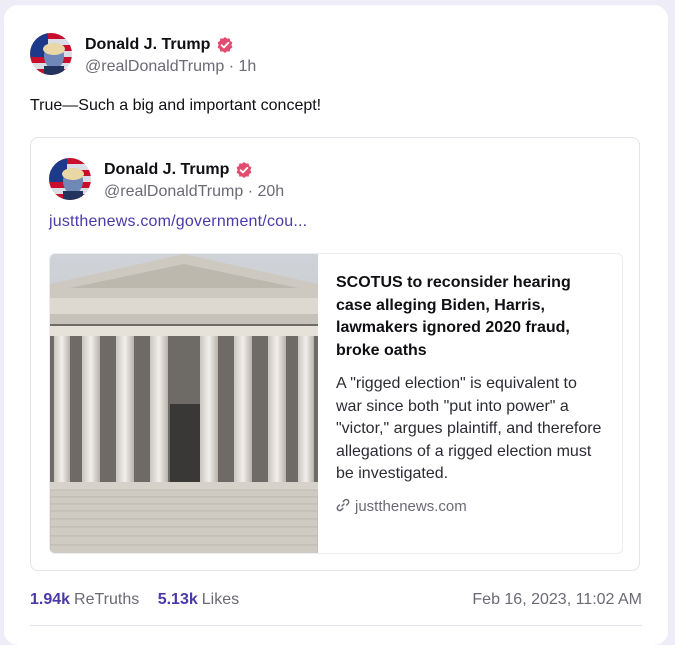  I want to click on likes-count: 5.13k, so click(177, 599).